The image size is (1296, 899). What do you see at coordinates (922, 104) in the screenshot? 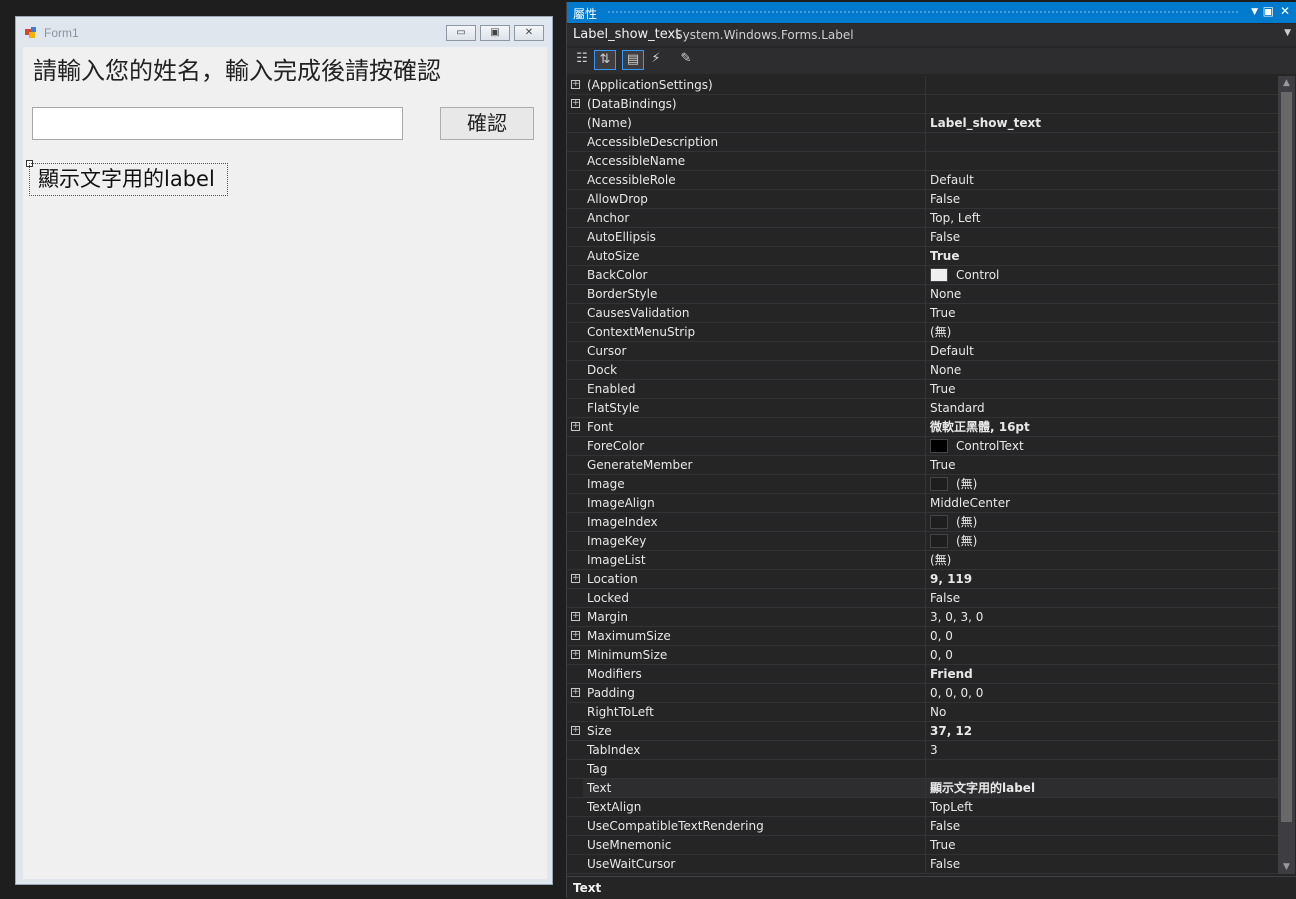
I see `property-row: + (DataBindings)` at bounding box center [922, 104].